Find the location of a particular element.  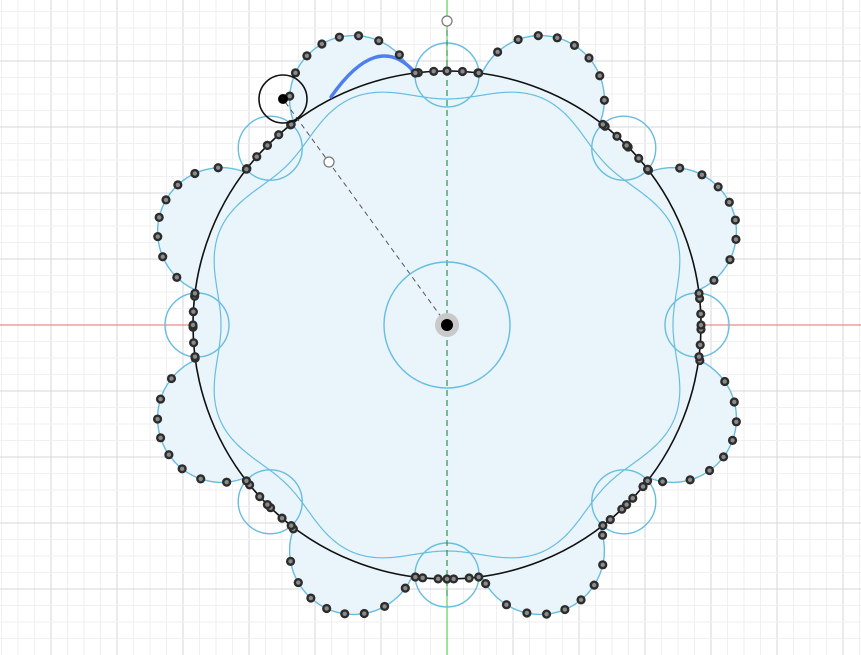

drag-point-icon is located at coordinates (283, 99).